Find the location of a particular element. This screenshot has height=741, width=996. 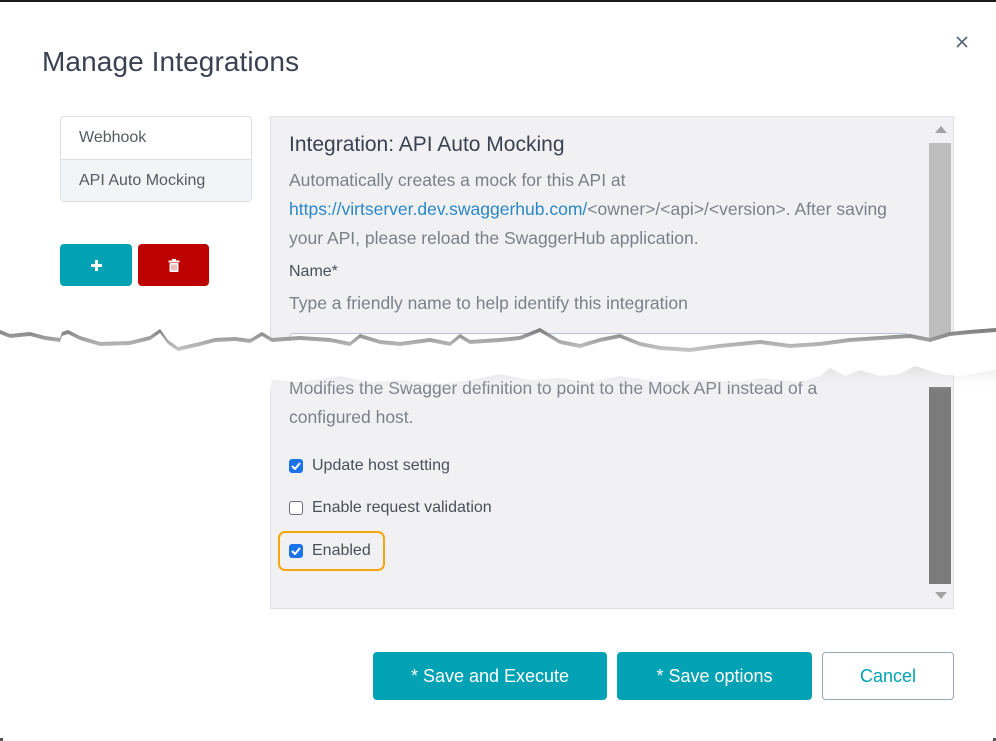

plus-icon is located at coordinates (96, 265).